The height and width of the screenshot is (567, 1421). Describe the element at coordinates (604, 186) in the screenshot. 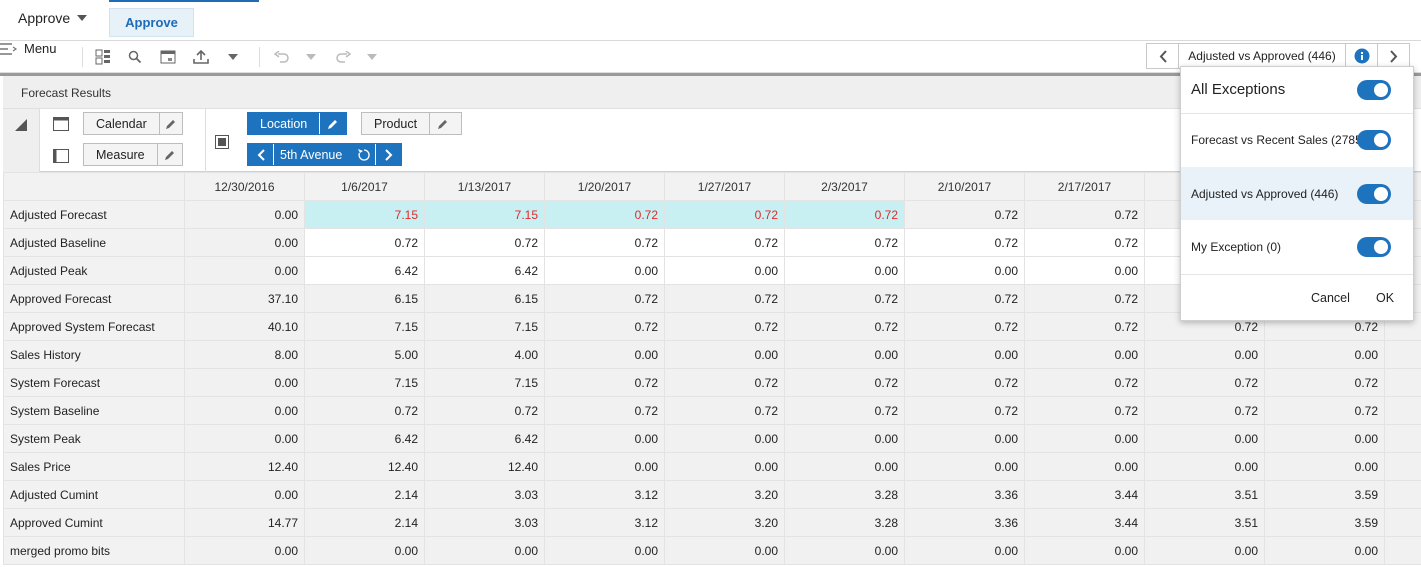

I see `column-header: 1/20/2017` at that location.